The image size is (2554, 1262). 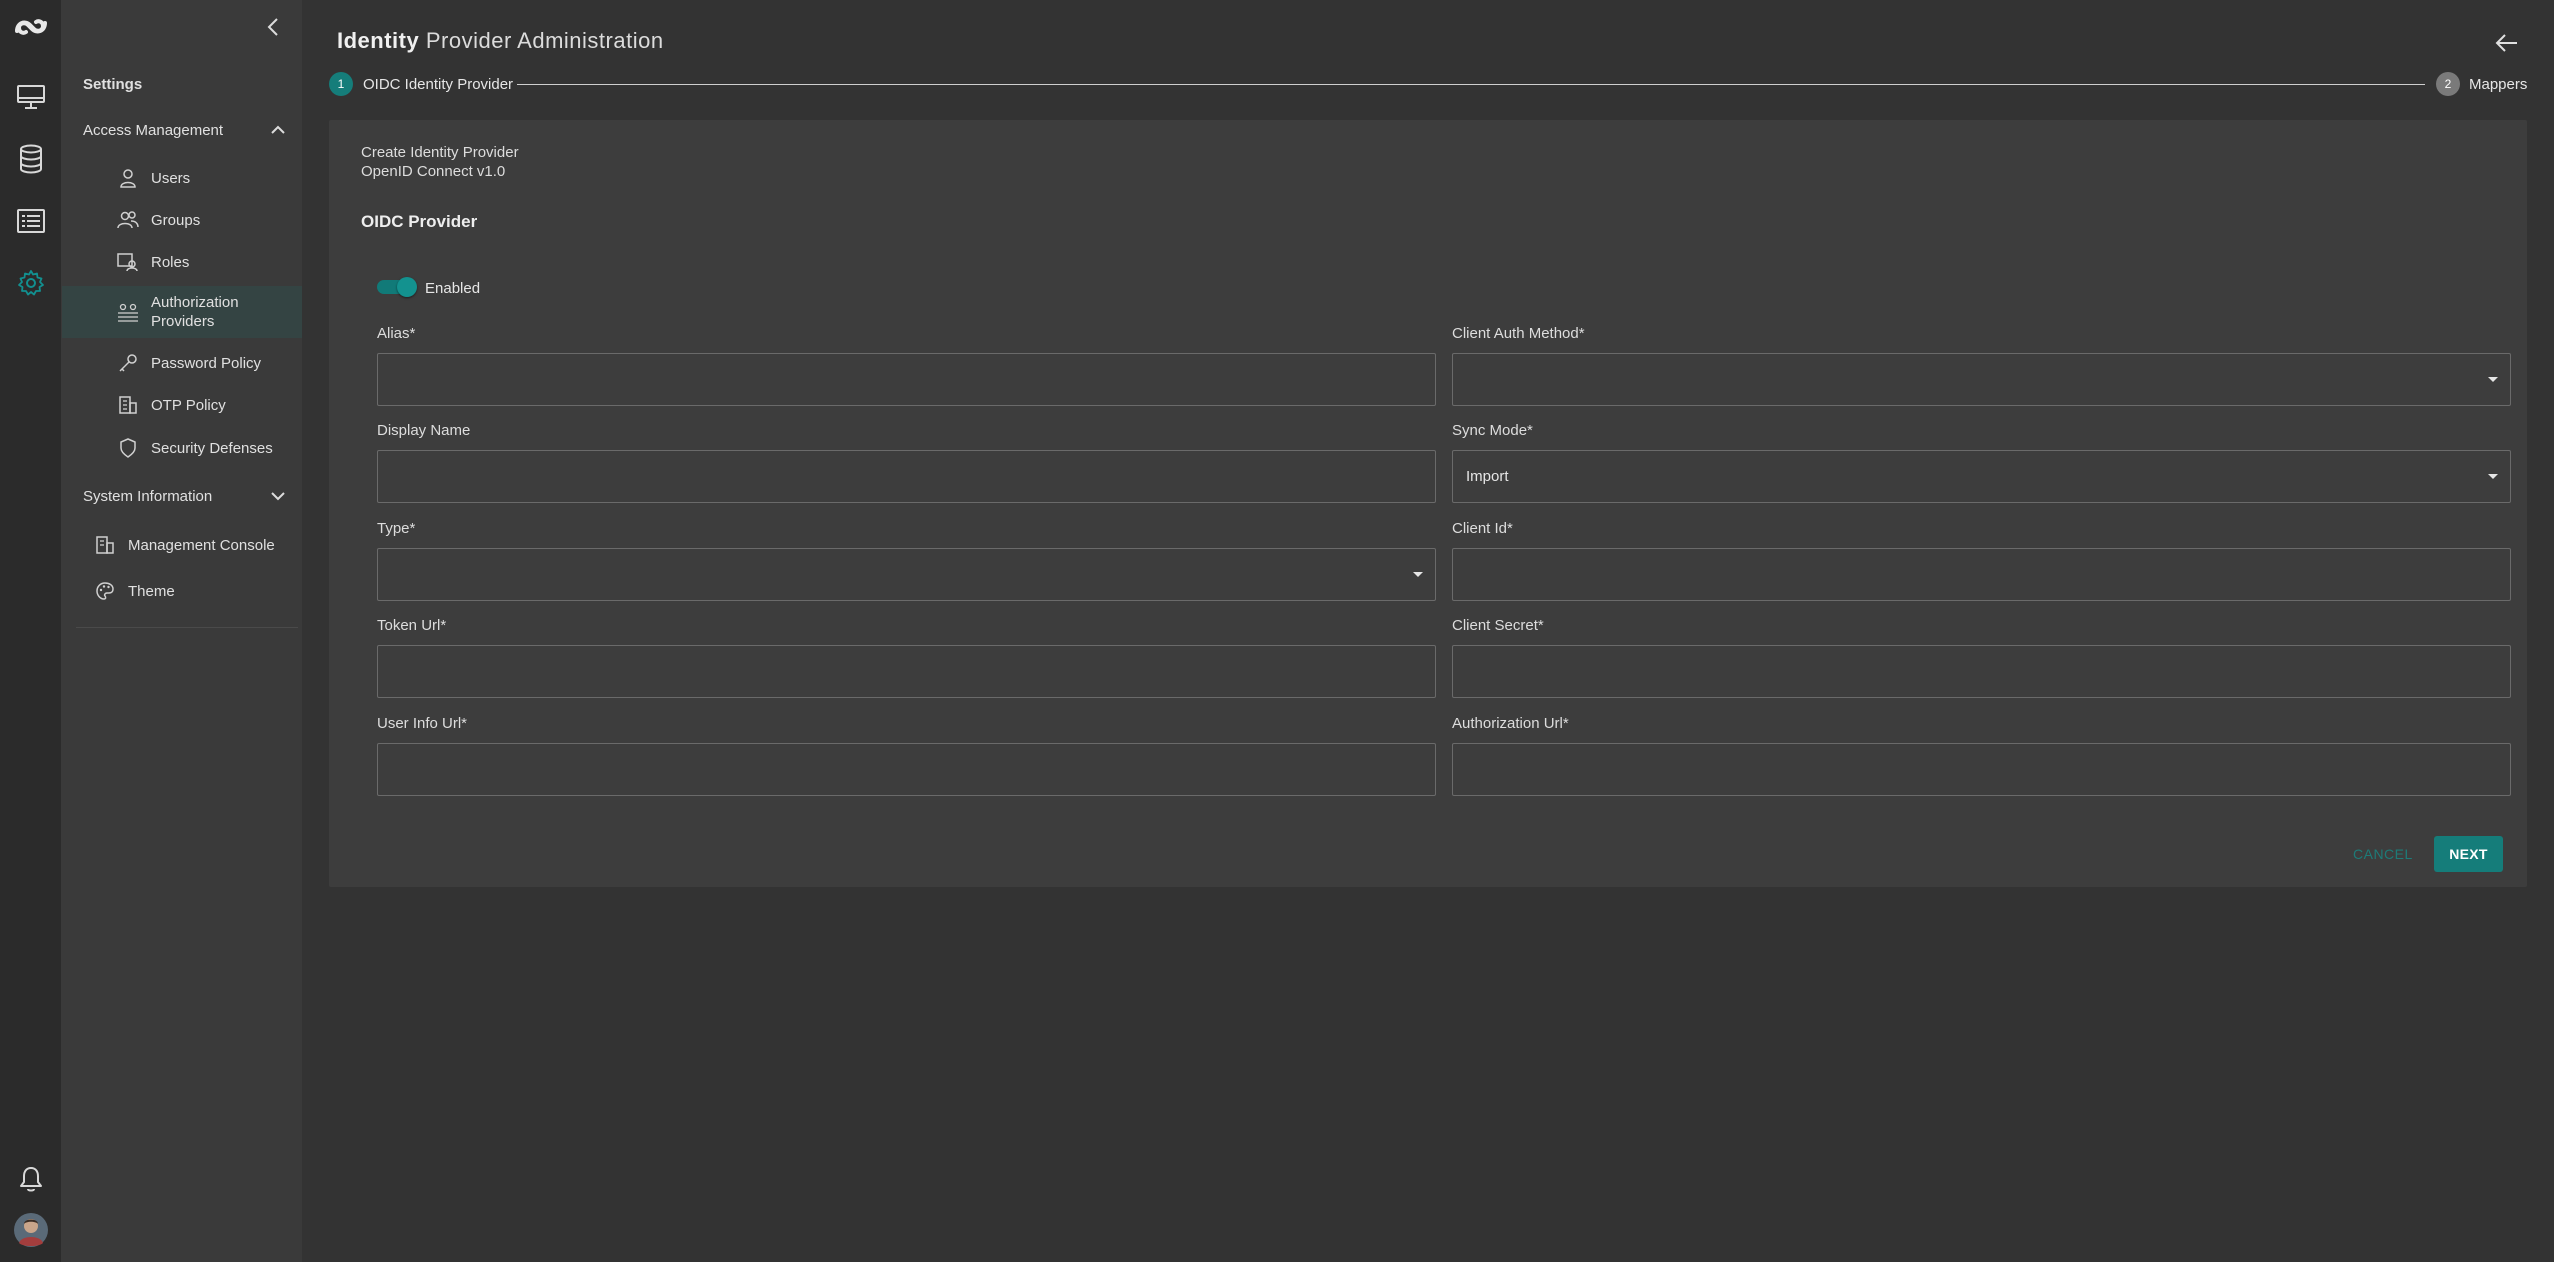 I want to click on icon-rail, so click(x=31, y=631).